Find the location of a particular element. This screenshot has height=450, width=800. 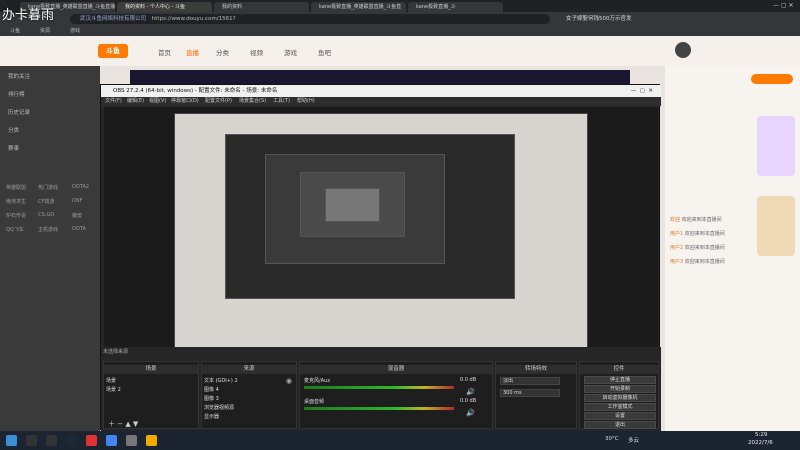

site-logo: 斗鱼 is located at coordinates (113, 51).